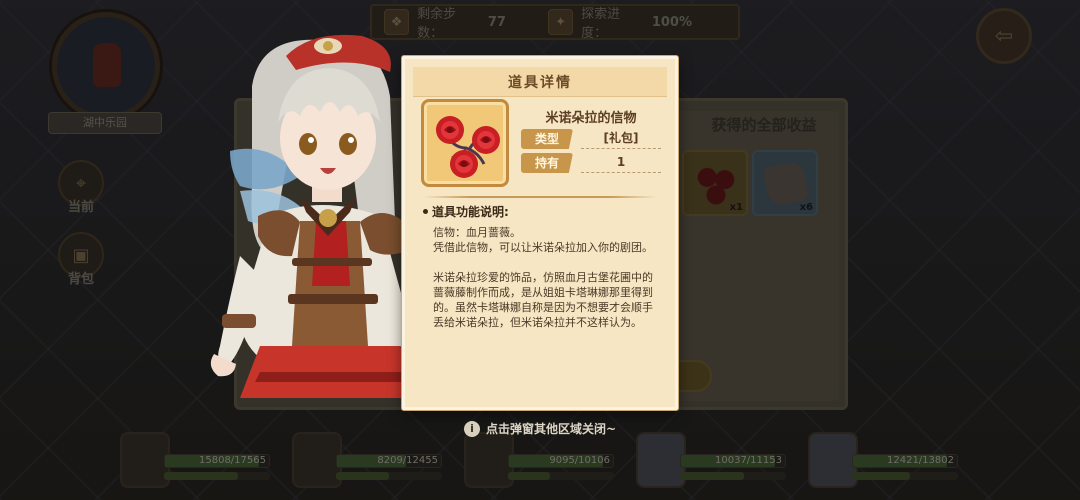 Image resolution: width=1080 pixels, height=500 pixels. Describe the element at coordinates (621, 139) in the screenshot. I see `type-value: [礼包]` at that location.